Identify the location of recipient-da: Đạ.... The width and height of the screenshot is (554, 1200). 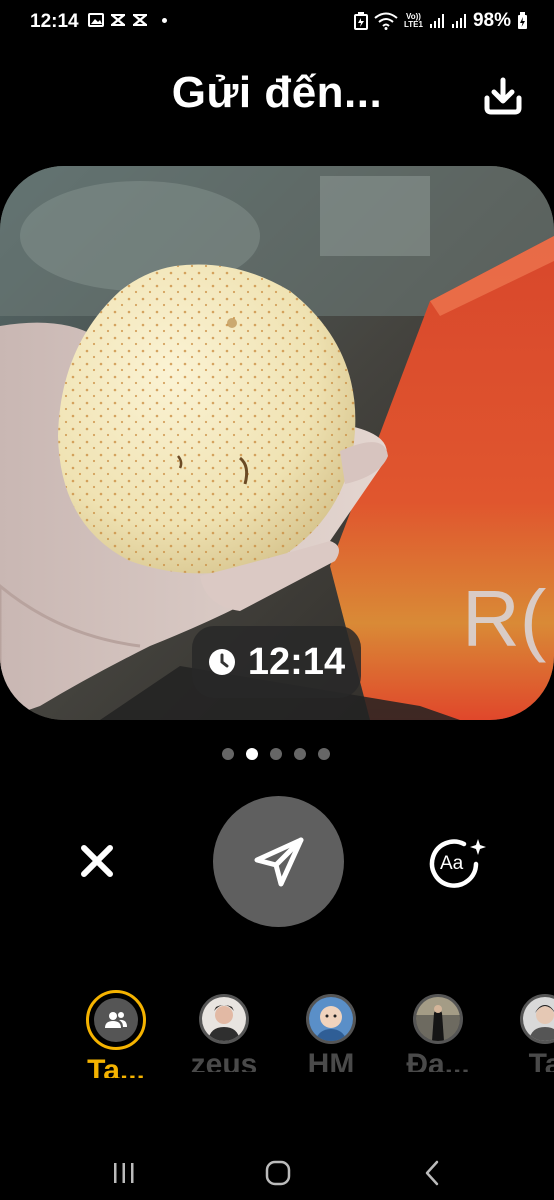
(438, 1031).